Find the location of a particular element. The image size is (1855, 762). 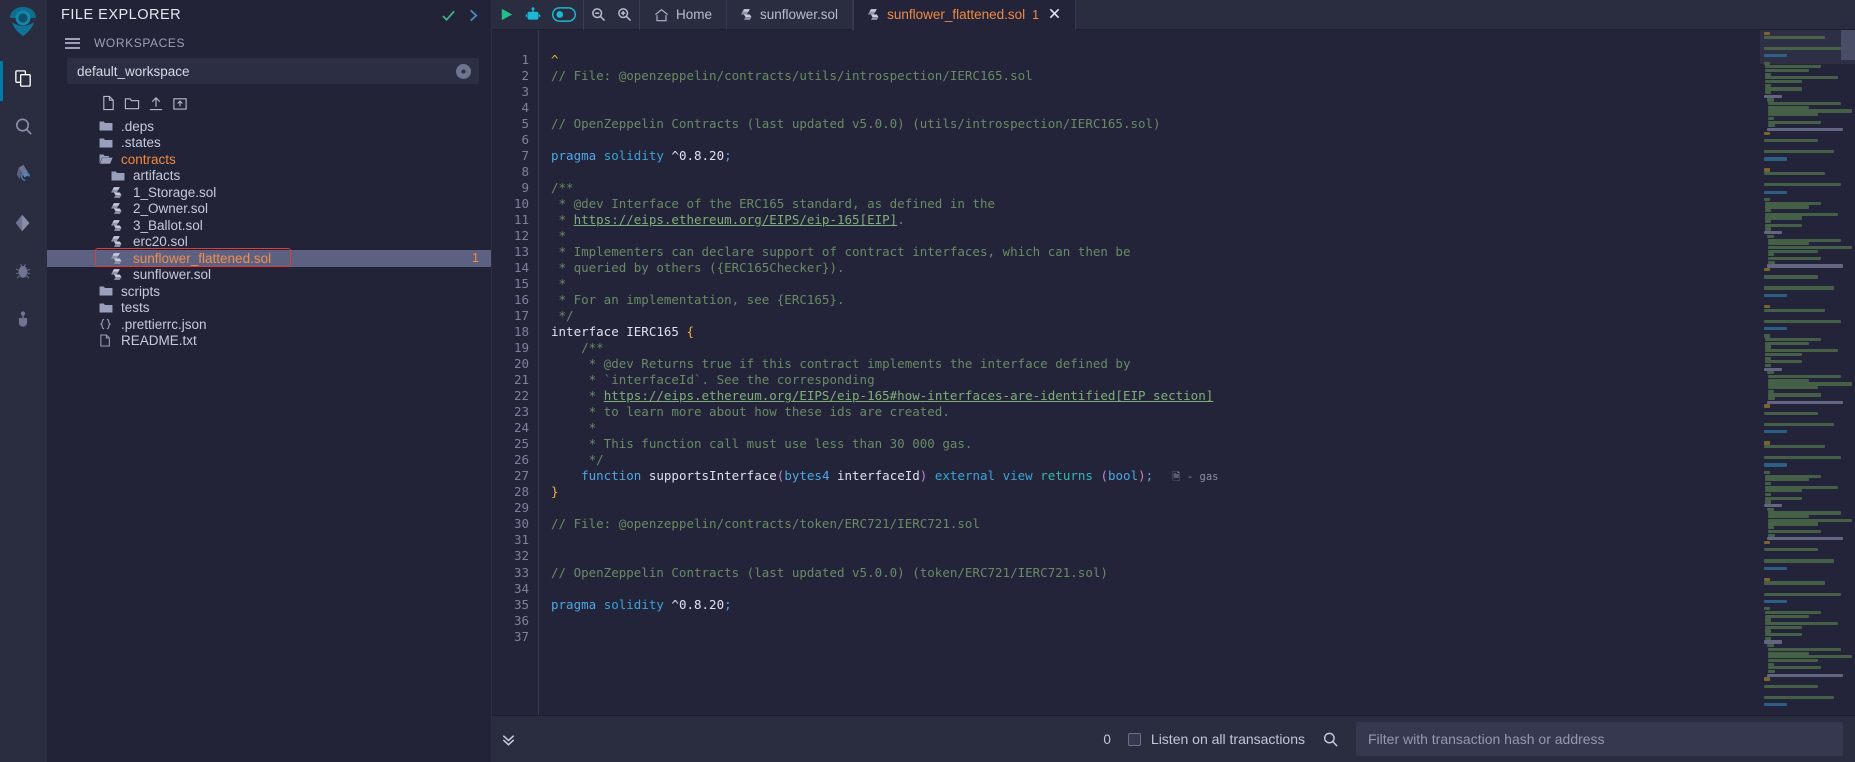

tree-folder-deps: .deps is located at coordinates (269, 126).